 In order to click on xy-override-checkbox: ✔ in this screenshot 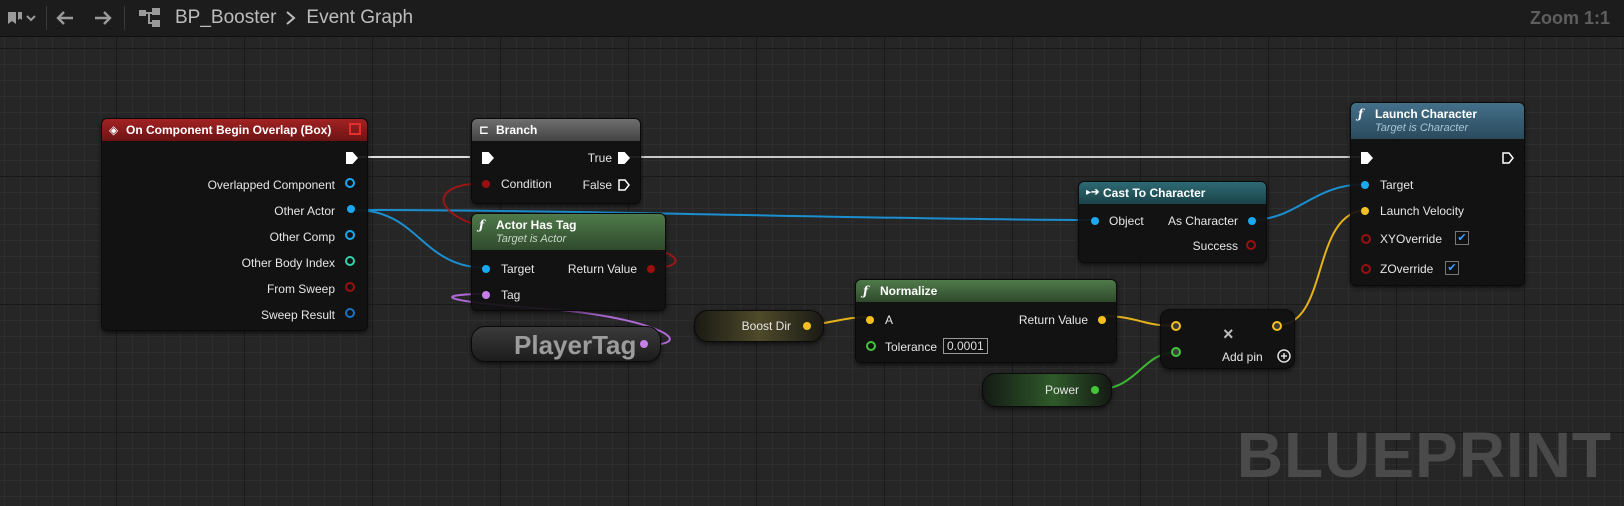, I will do `click(1462, 238)`.